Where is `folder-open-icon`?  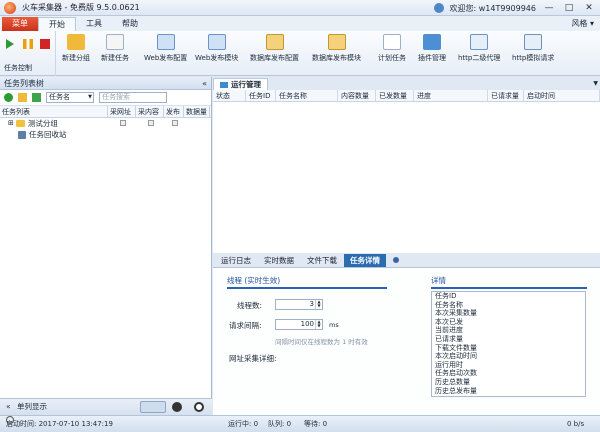
folder-open-icon is located at coordinates (22, 97).